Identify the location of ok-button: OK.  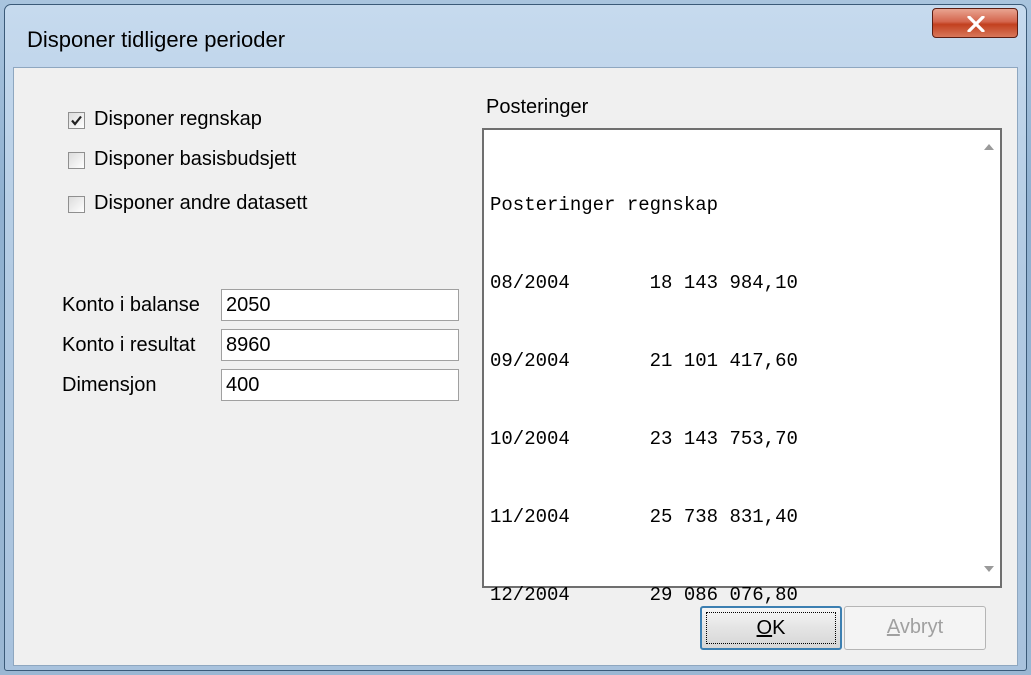
(771, 628).